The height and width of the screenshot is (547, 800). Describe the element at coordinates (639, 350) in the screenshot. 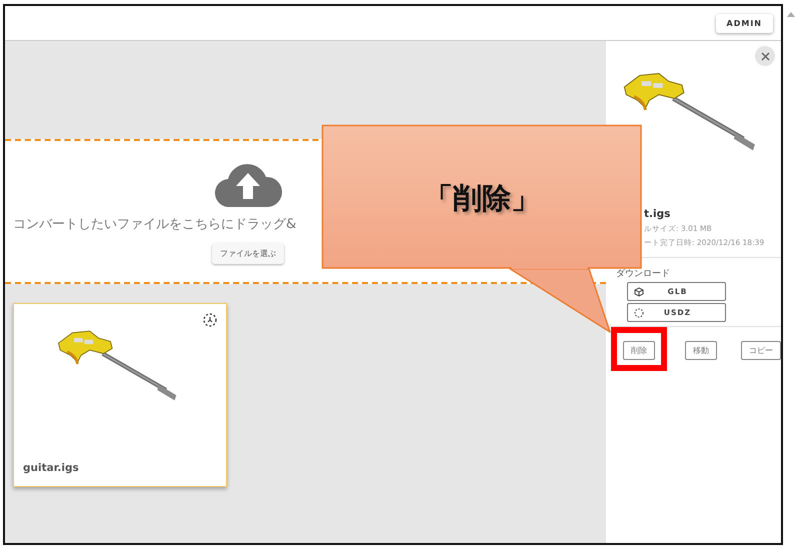

I see `action-button: 削除` at that location.